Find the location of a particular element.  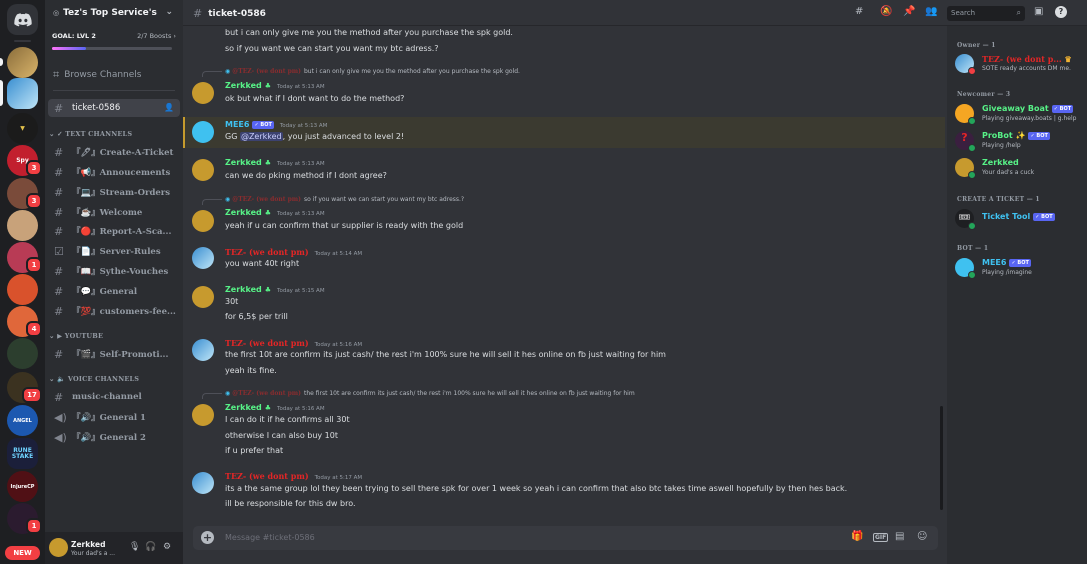

channel-item: # music-channel is located at coordinates (114, 397).